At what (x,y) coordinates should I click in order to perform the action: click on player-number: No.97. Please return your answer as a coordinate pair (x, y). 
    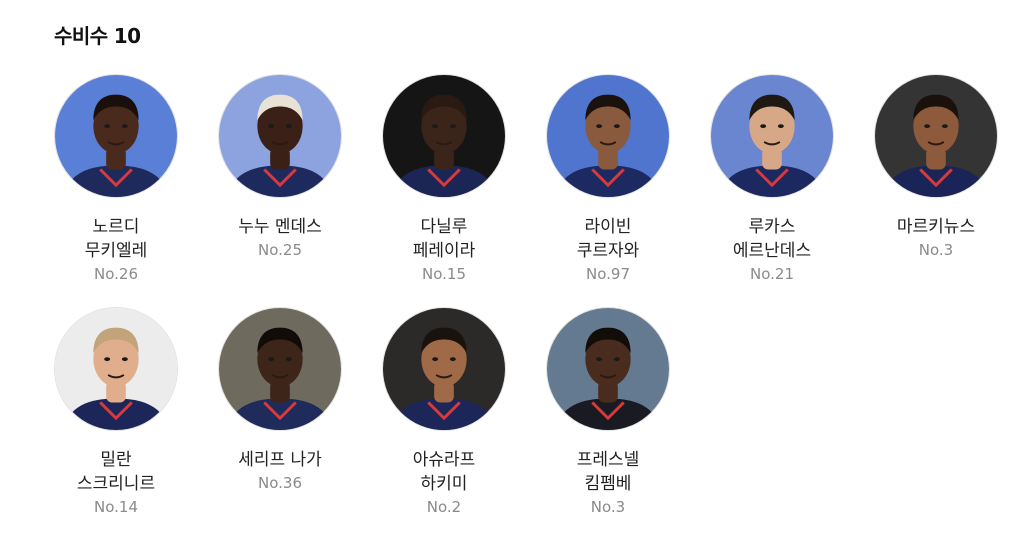
    Looking at the image, I should click on (608, 274).